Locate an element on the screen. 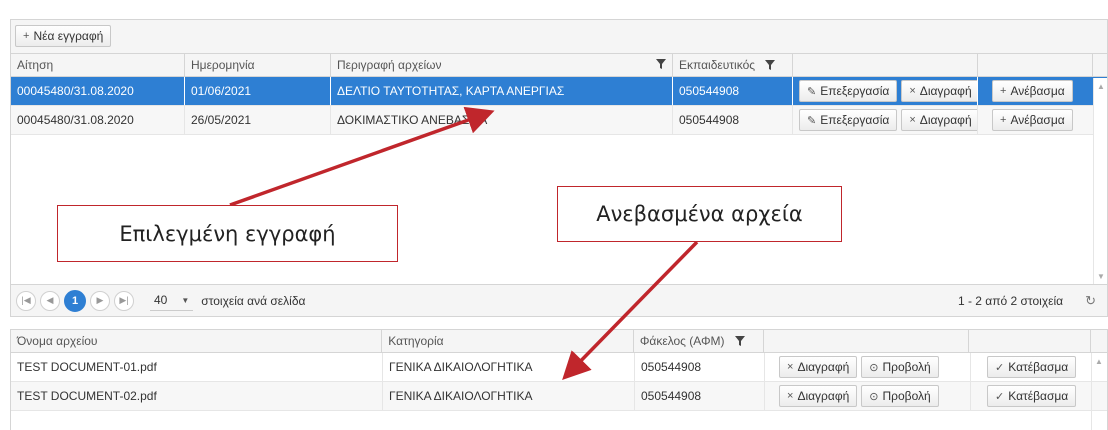  column-header-file-actions is located at coordinates (867, 341).